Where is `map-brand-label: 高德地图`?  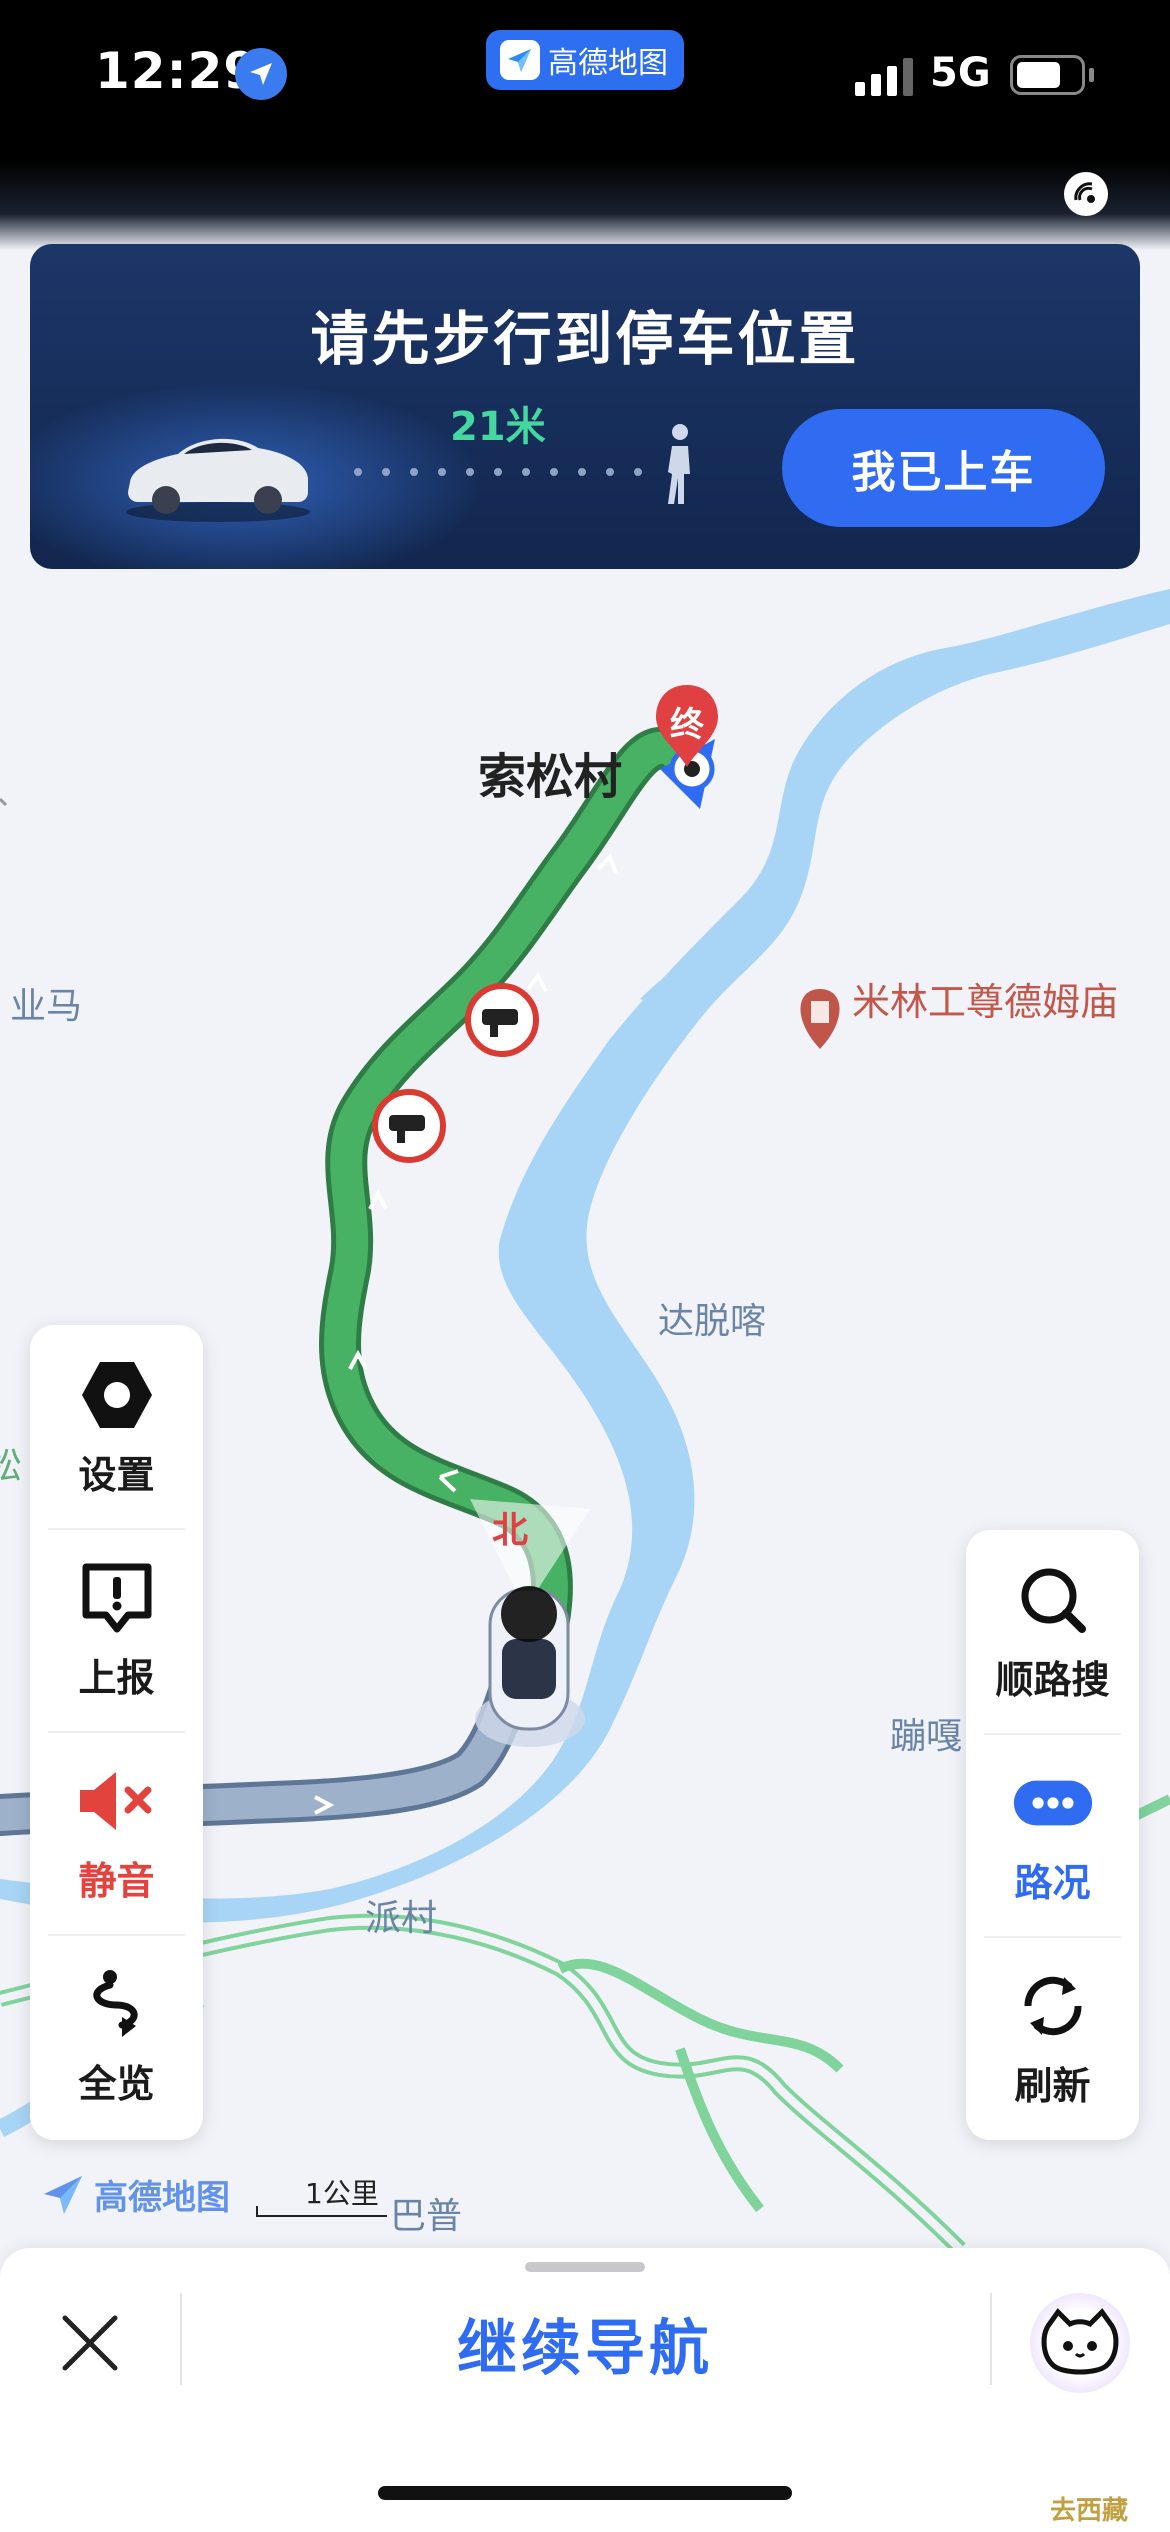
map-brand-label: 高德地图 is located at coordinates (162, 2198).